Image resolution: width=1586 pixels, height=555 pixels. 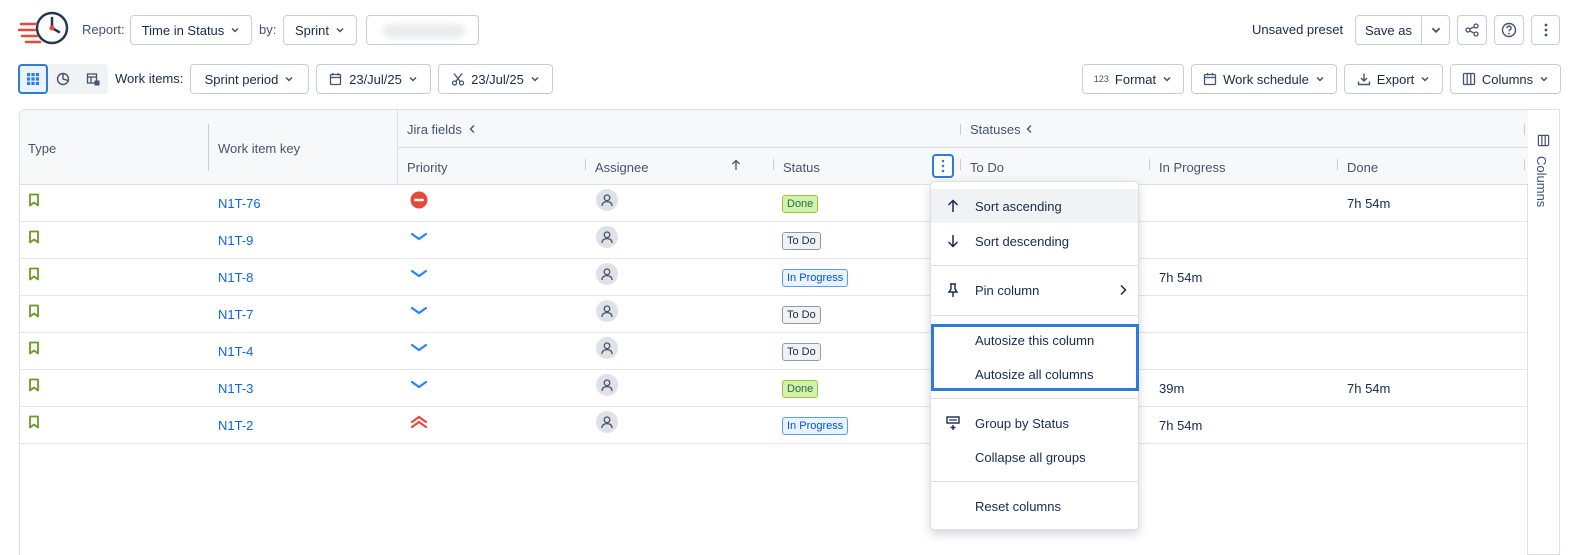 What do you see at coordinates (1192, 167) in the screenshot?
I see `header-in-progress: In Progress` at bounding box center [1192, 167].